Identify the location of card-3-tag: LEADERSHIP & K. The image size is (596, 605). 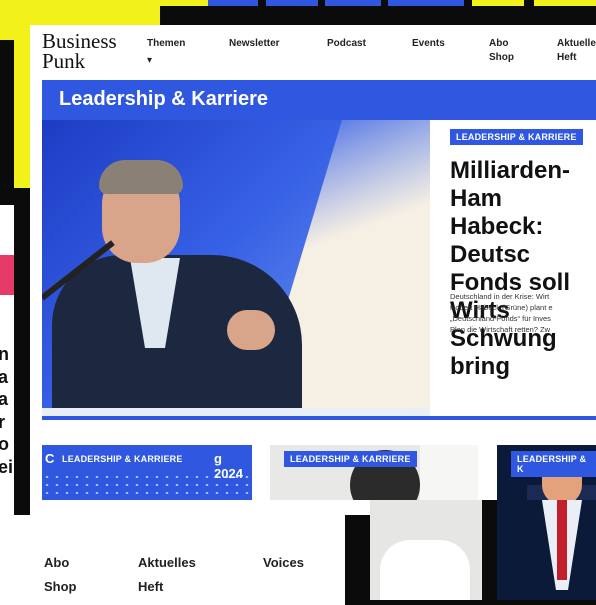
(553, 464).